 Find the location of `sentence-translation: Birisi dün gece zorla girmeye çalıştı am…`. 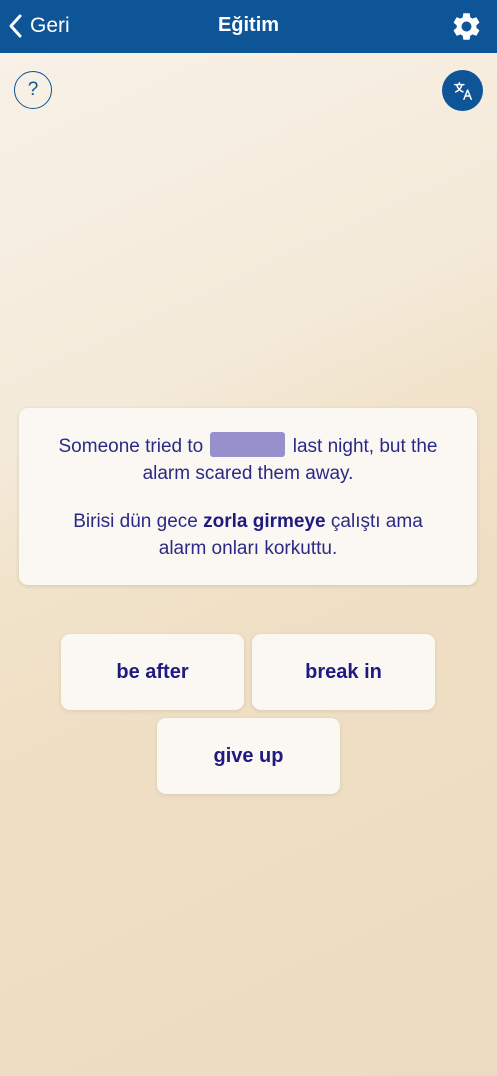

sentence-translation: Birisi dün gece zorla girmeye çalıştı am… is located at coordinates (248, 535).